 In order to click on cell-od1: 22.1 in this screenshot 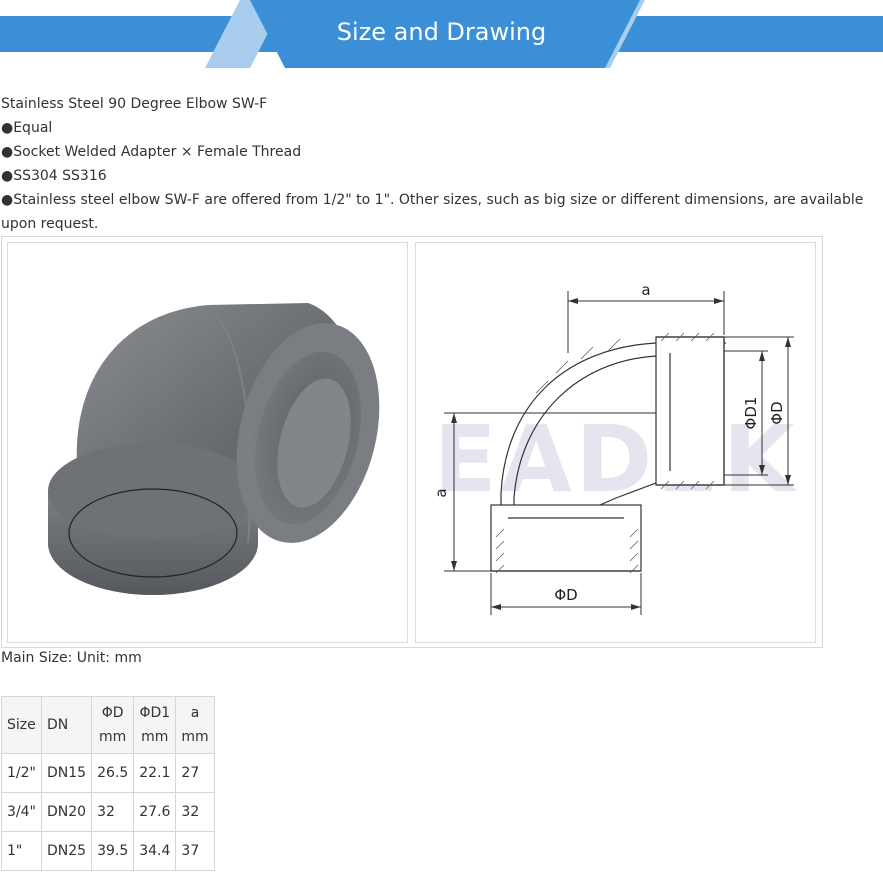, I will do `click(155, 773)`.